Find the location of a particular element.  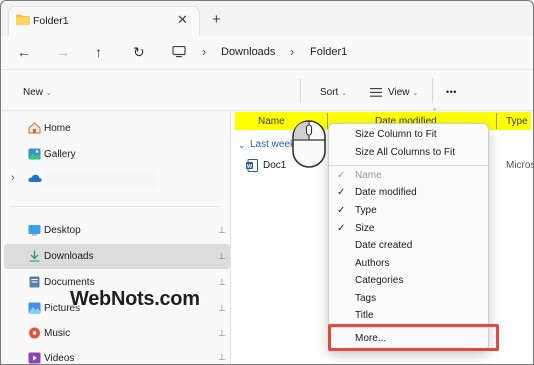

watermark-logo: WebNots.com is located at coordinates (135, 299).